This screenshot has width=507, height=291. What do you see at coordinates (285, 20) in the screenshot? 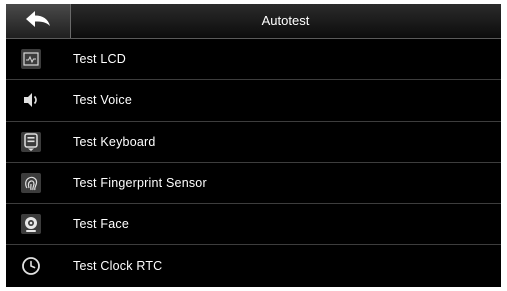
I see `page-title: Autotest` at bounding box center [285, 20].